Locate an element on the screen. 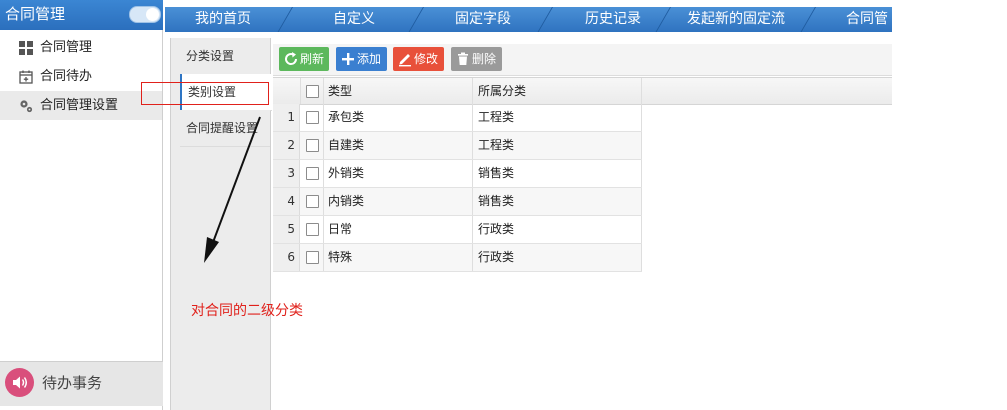 The image size is (1007, 410). table-row: 2 自建类 工程类 is located at coordinates (457, 146).